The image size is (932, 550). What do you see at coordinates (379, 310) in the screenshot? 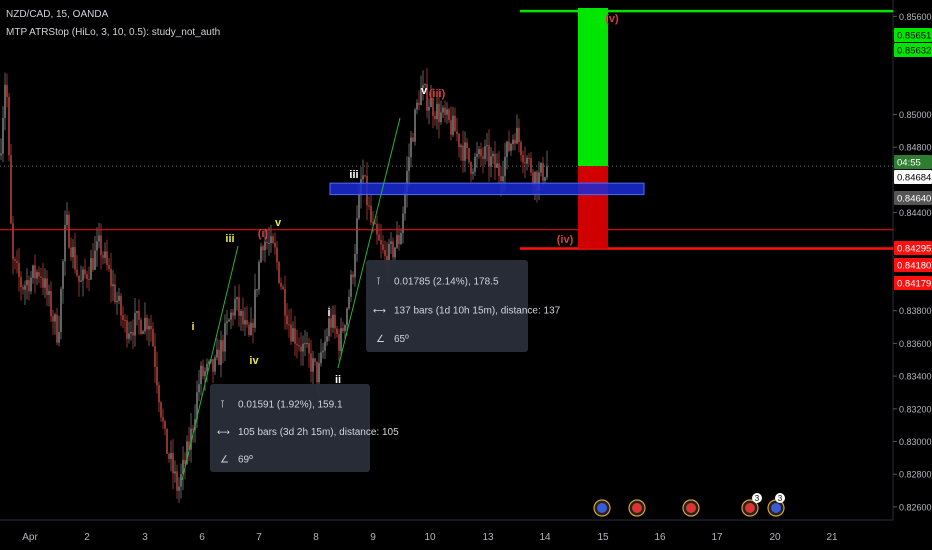
I see `bar-range-icon: ⟷` at bounding box center [379, 310].